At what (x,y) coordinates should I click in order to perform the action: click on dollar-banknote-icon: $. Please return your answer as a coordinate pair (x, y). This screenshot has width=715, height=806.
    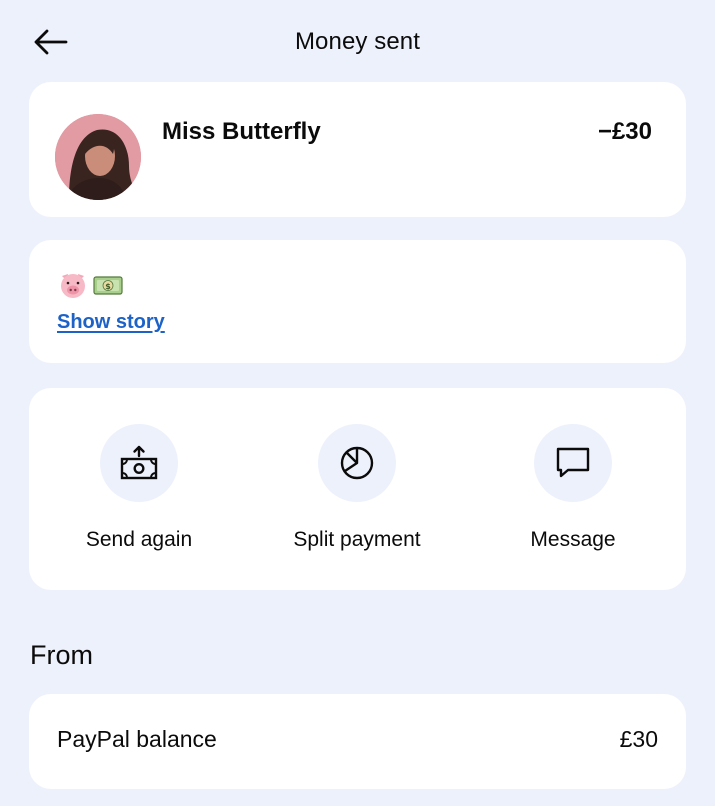
    Looking at the image, I should click on (108, 285).